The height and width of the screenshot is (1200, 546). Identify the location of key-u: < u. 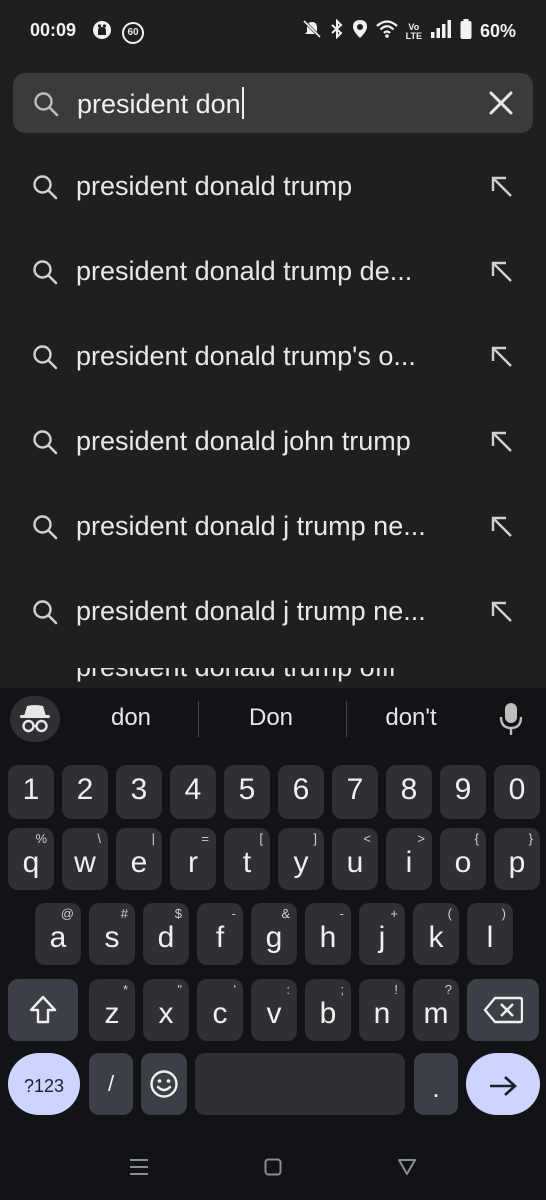
(355, 859).